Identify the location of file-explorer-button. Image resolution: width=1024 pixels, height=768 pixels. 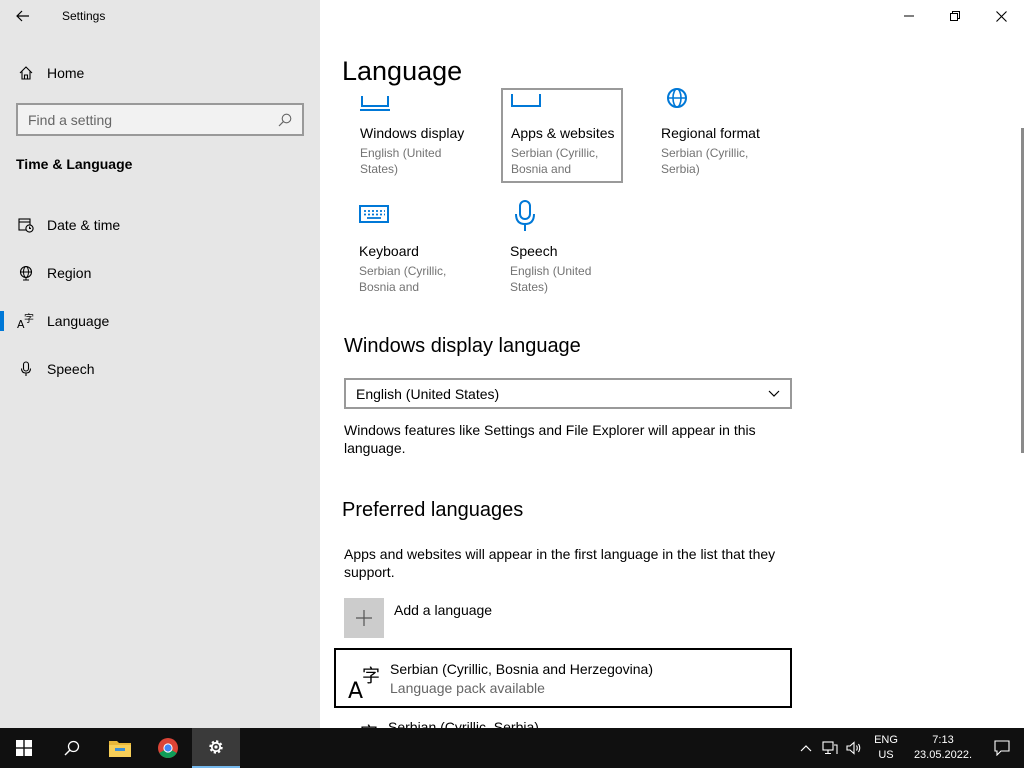
(120, 748).